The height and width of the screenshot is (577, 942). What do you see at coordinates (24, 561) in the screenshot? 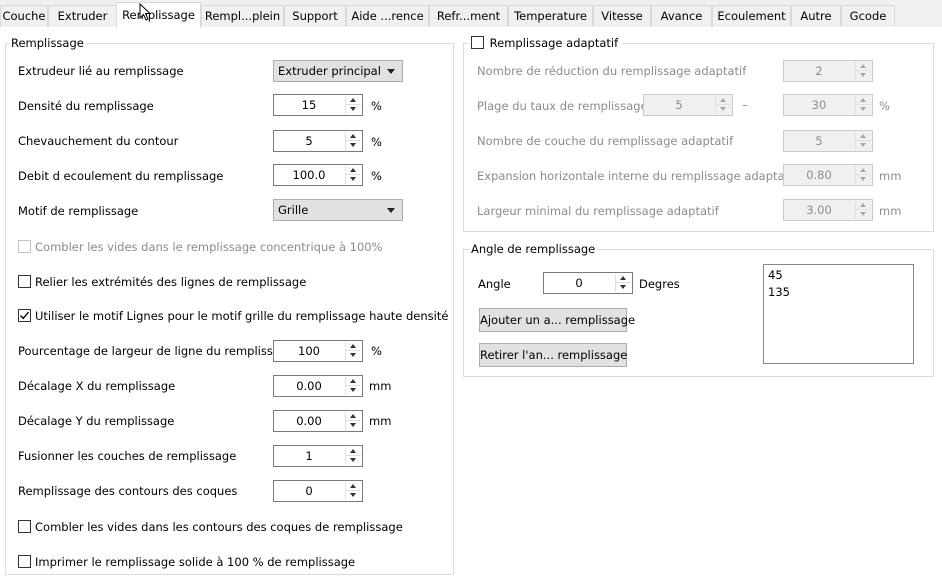
I see `print-solid-checkbox` at bounding box center [24, 561].